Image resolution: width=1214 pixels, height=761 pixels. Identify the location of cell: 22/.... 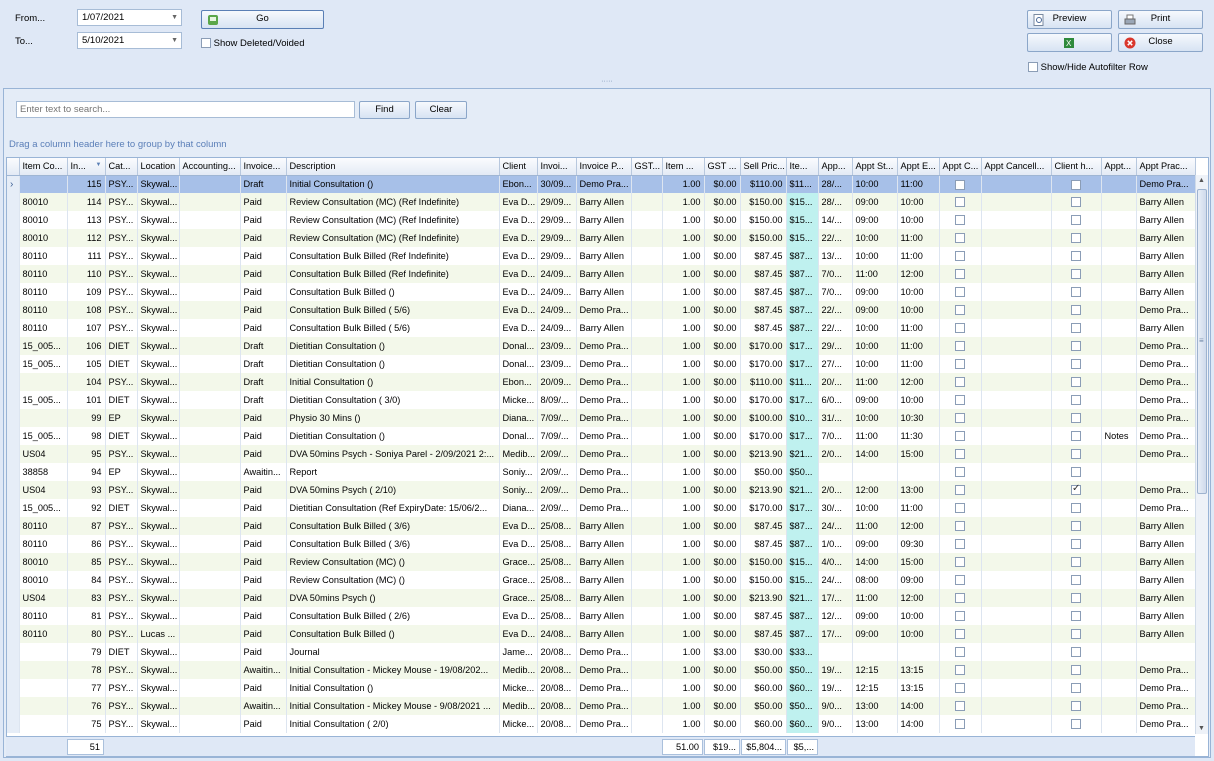
(835, 328).